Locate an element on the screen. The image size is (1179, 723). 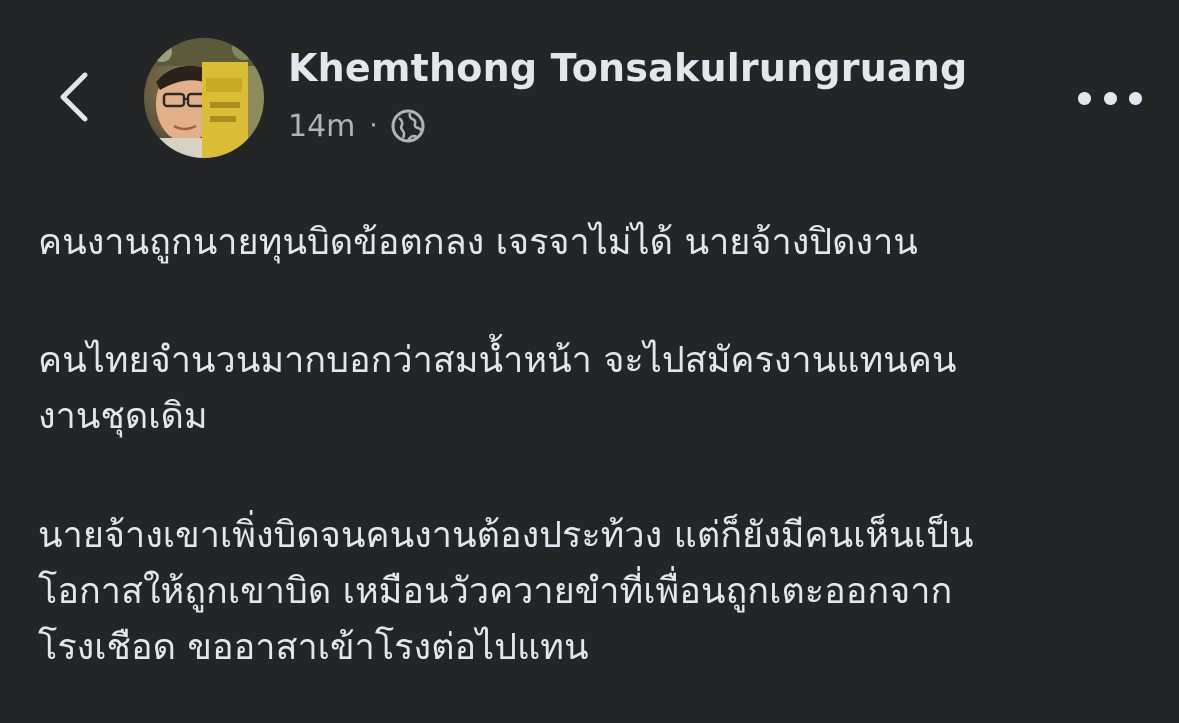
post-line: โรงเชือด ขออาสาเข้าโรงต่อไปแทน is located at coordinates (313, 647).